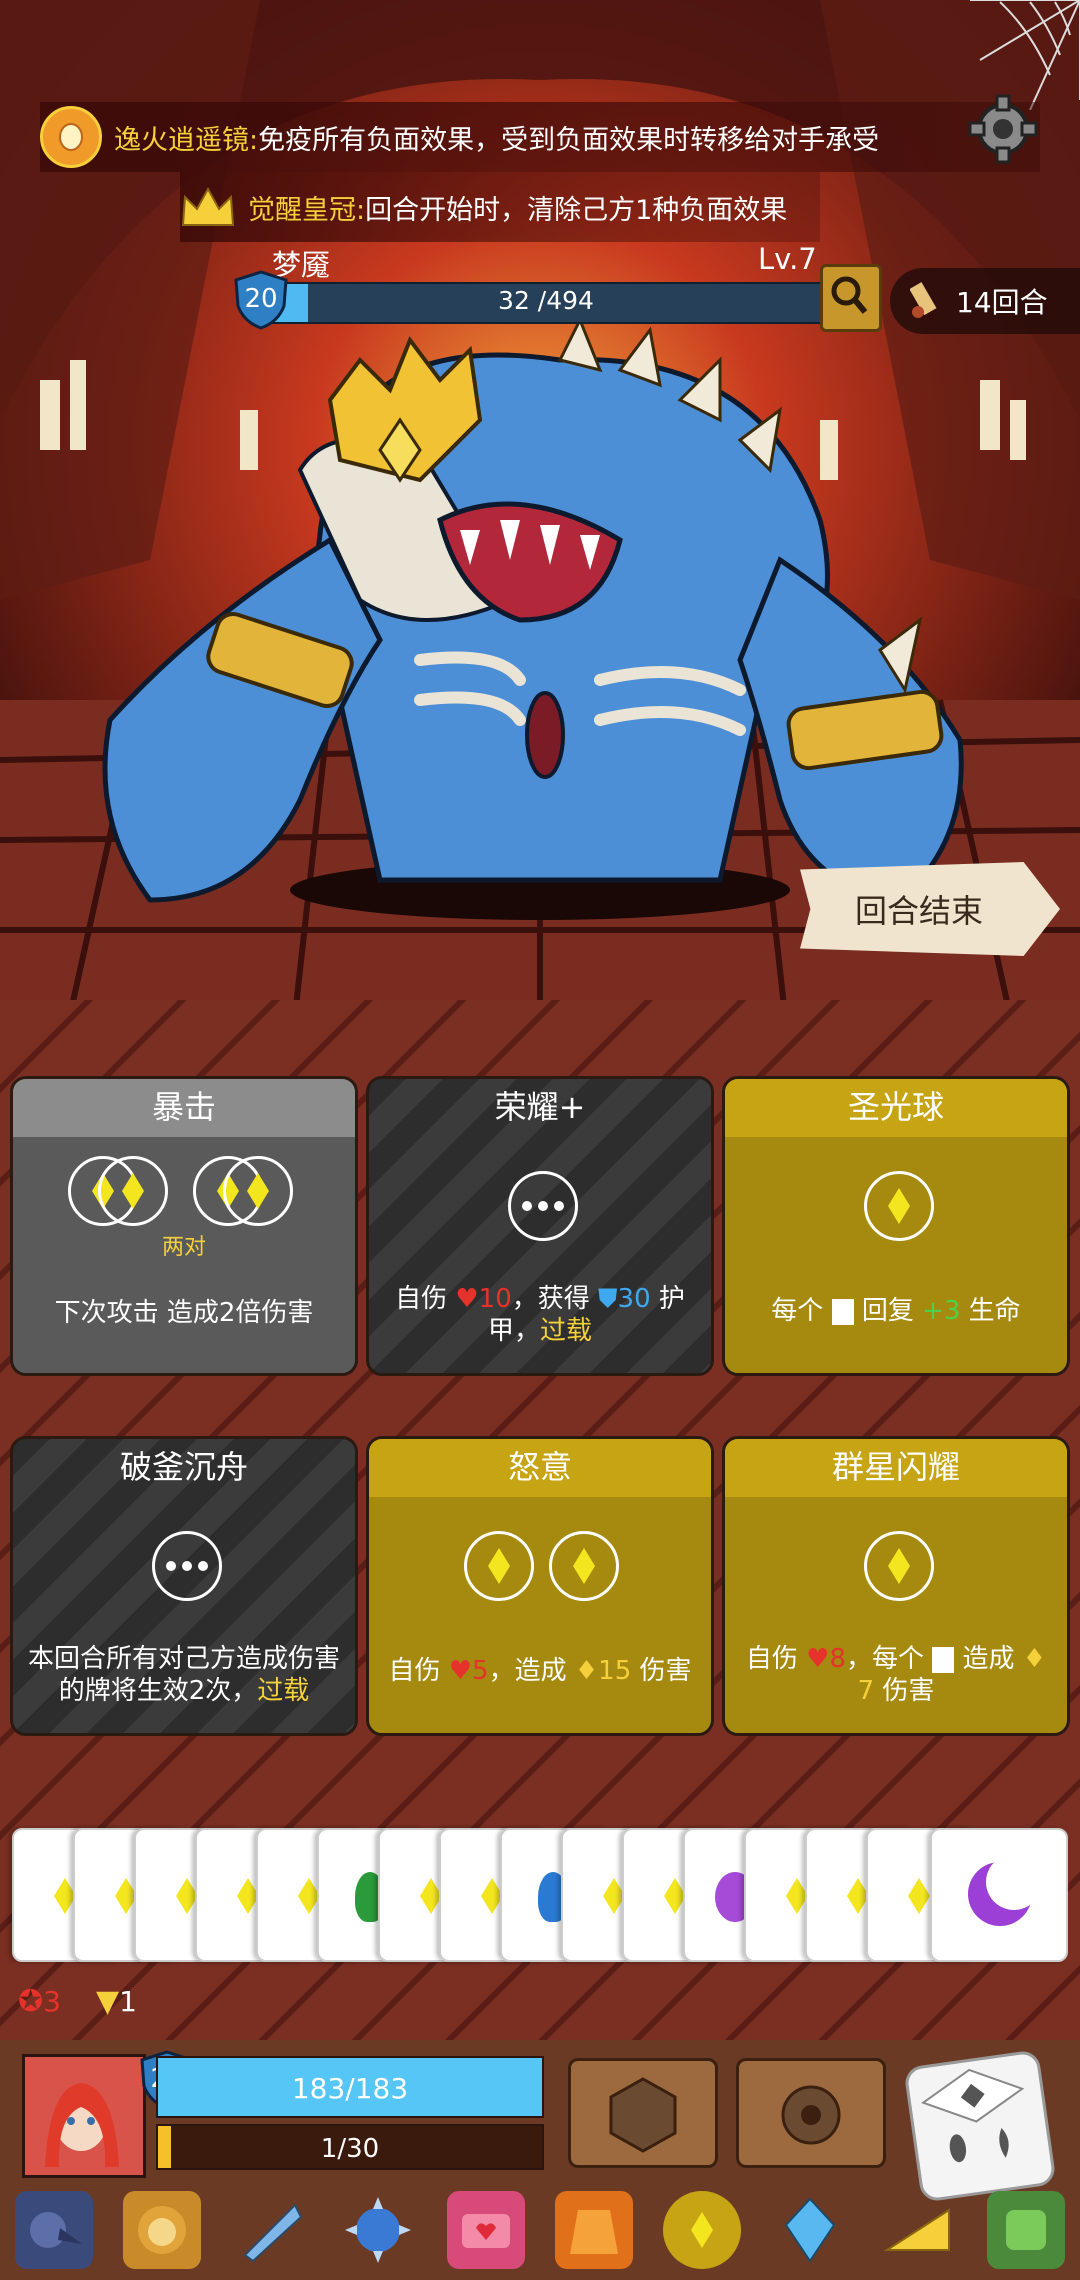  I want to click on player-exp-bar: 1/30, so click(350, 2147).